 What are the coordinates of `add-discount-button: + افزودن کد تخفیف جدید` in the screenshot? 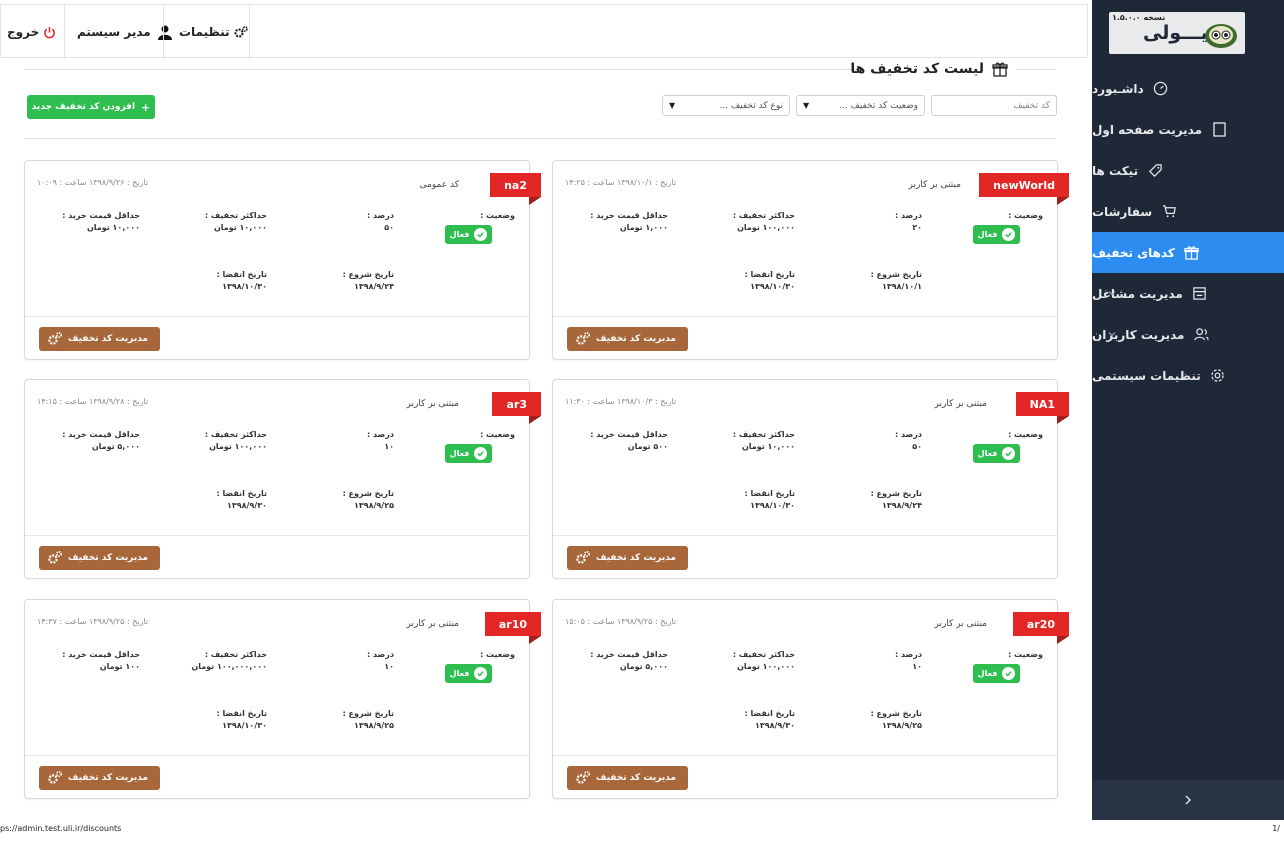 It's located at (91, 107).